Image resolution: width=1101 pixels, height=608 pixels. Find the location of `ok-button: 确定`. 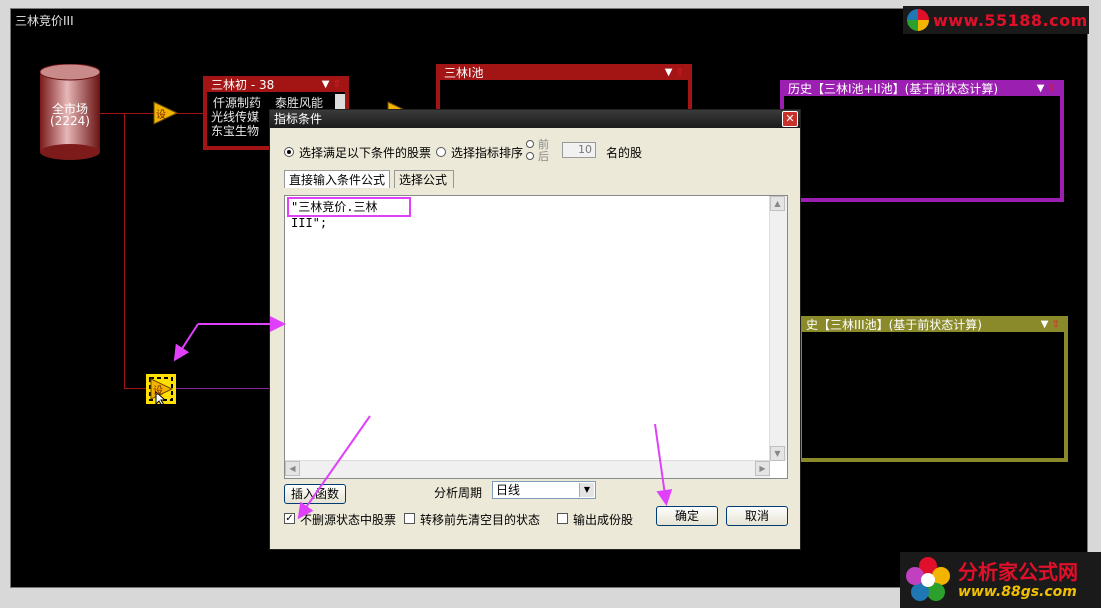

ok-button: 确定 is located at coordinates (687, 516).